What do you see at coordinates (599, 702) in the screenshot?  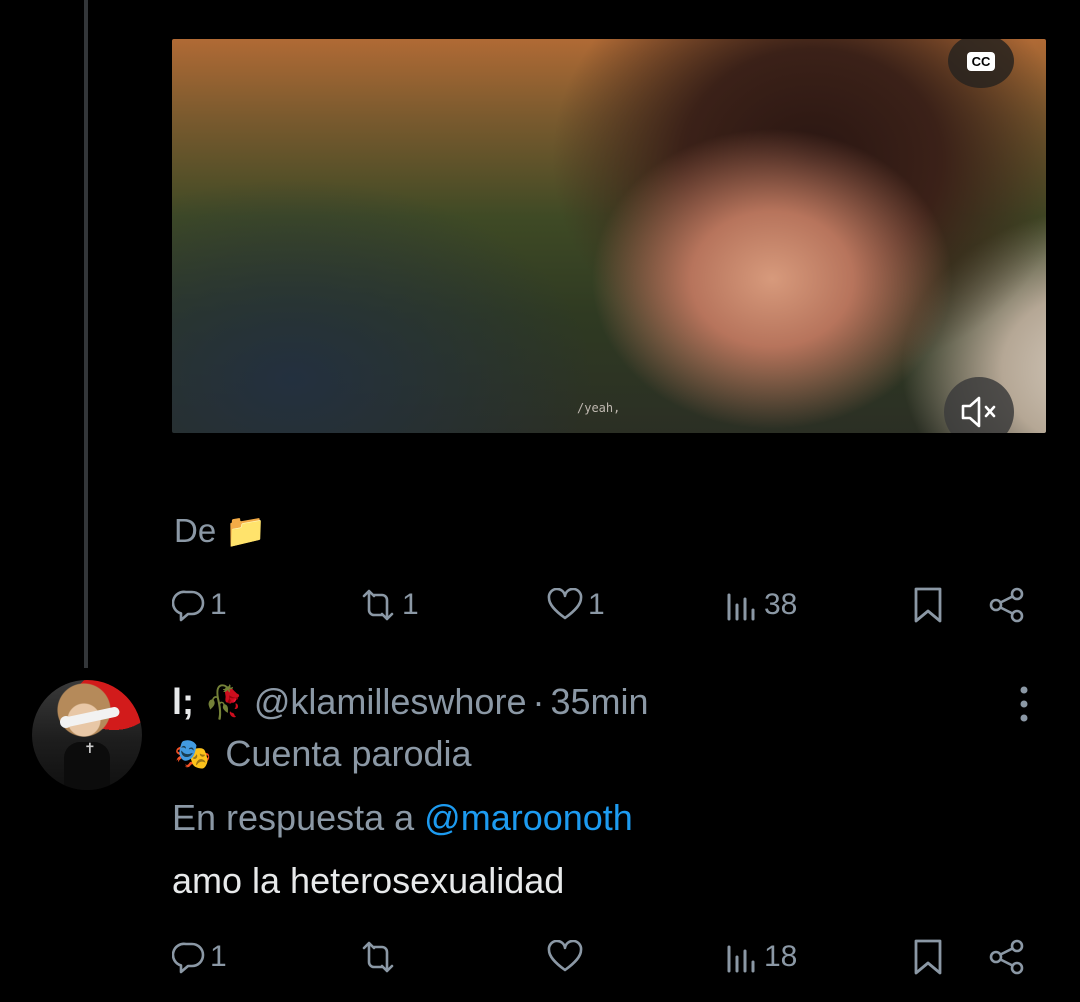 I see `timestamp: 35min` at bounding box center [599, 702].